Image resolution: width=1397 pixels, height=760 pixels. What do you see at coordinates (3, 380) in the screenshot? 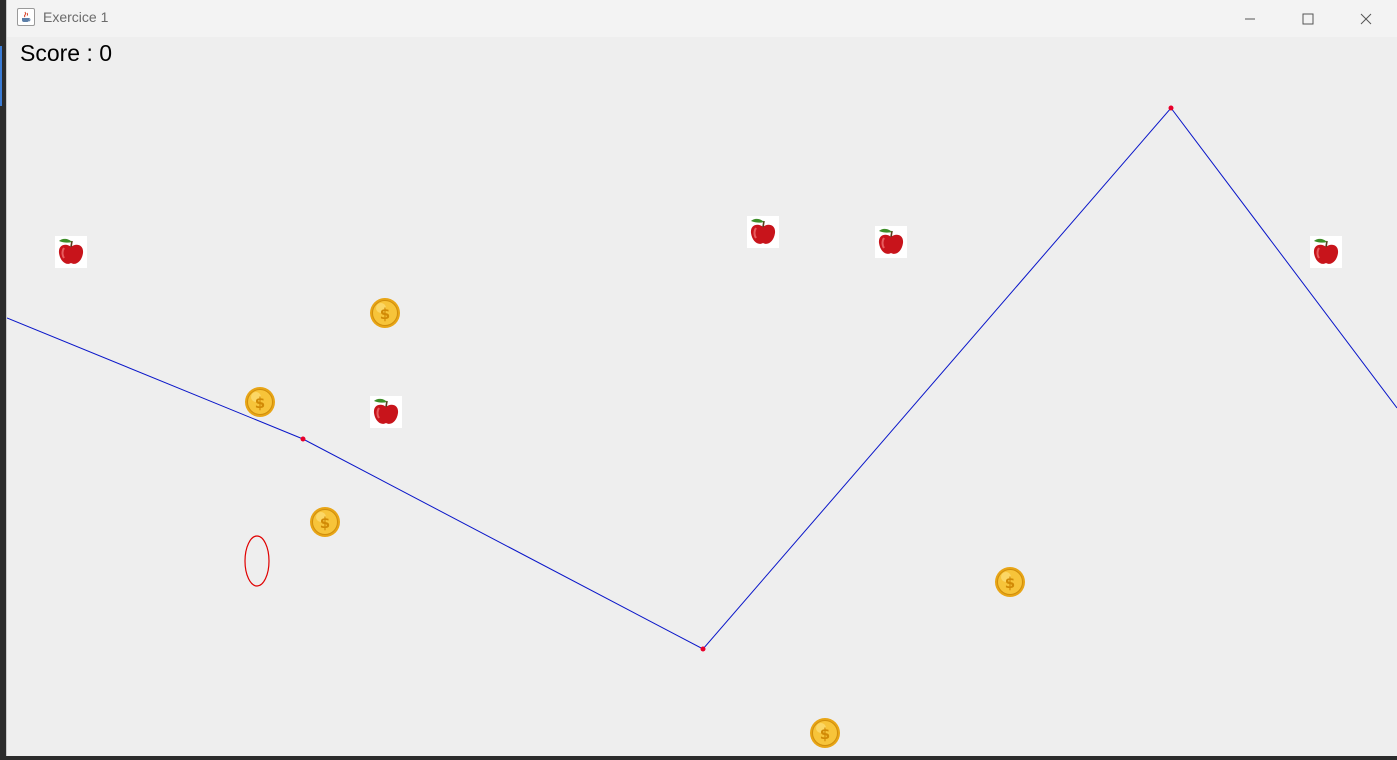
I see `left-desktop-edge` at bounding box center [3, 380].